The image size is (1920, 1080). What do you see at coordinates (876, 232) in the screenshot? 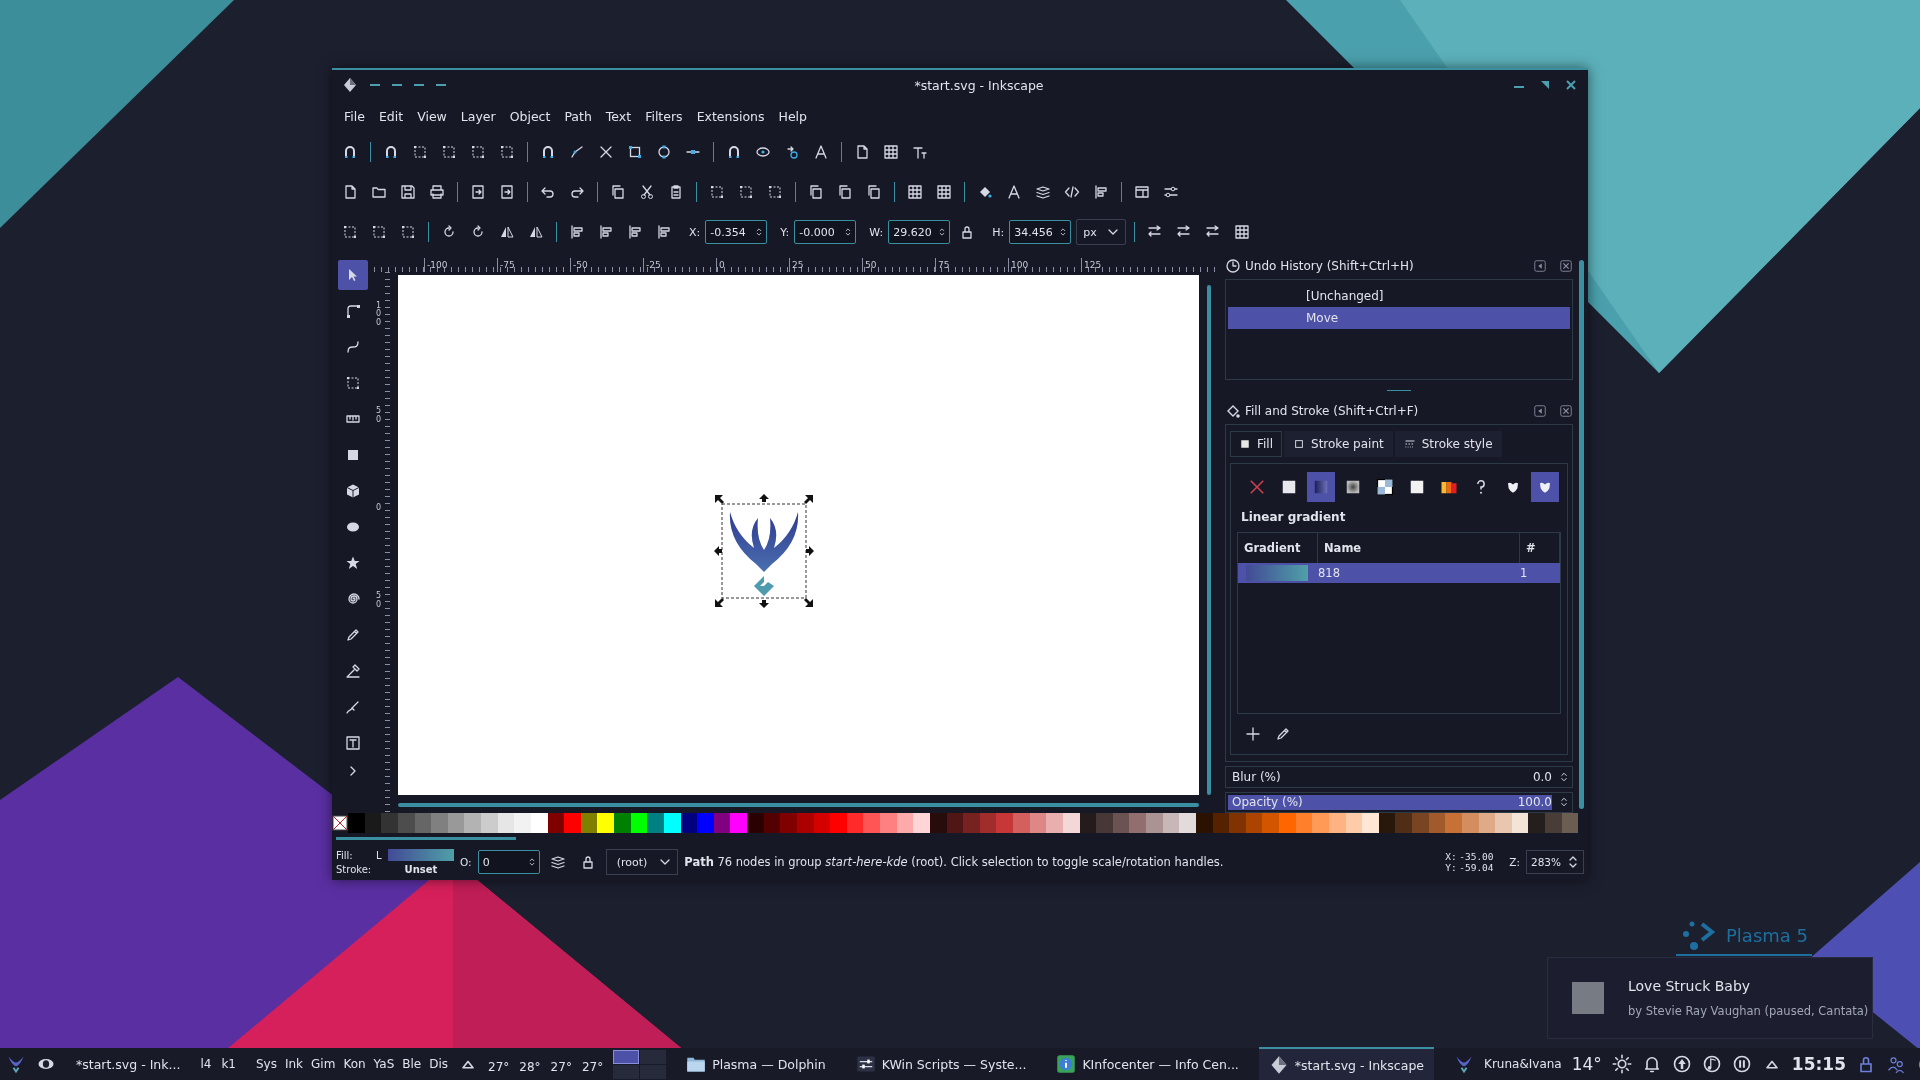
I see `field-label: W:` at bounding box center [876, 232].